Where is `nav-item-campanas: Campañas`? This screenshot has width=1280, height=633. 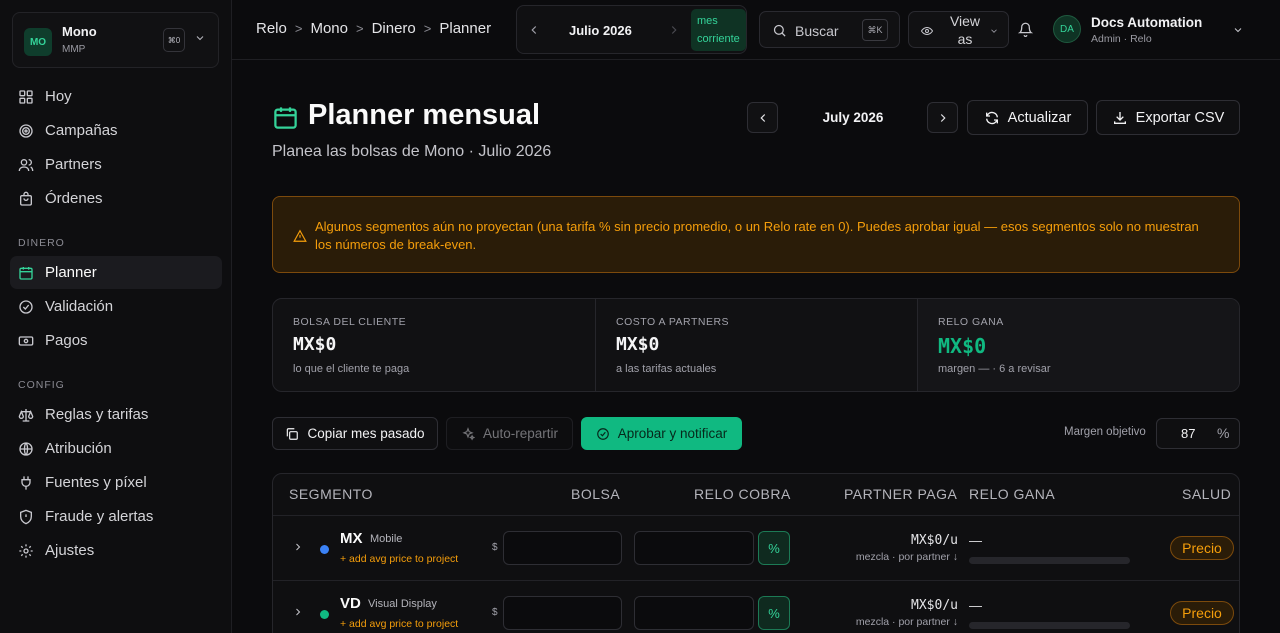 nav-item-campanas: Campañas is located at coordinates (116, 130).